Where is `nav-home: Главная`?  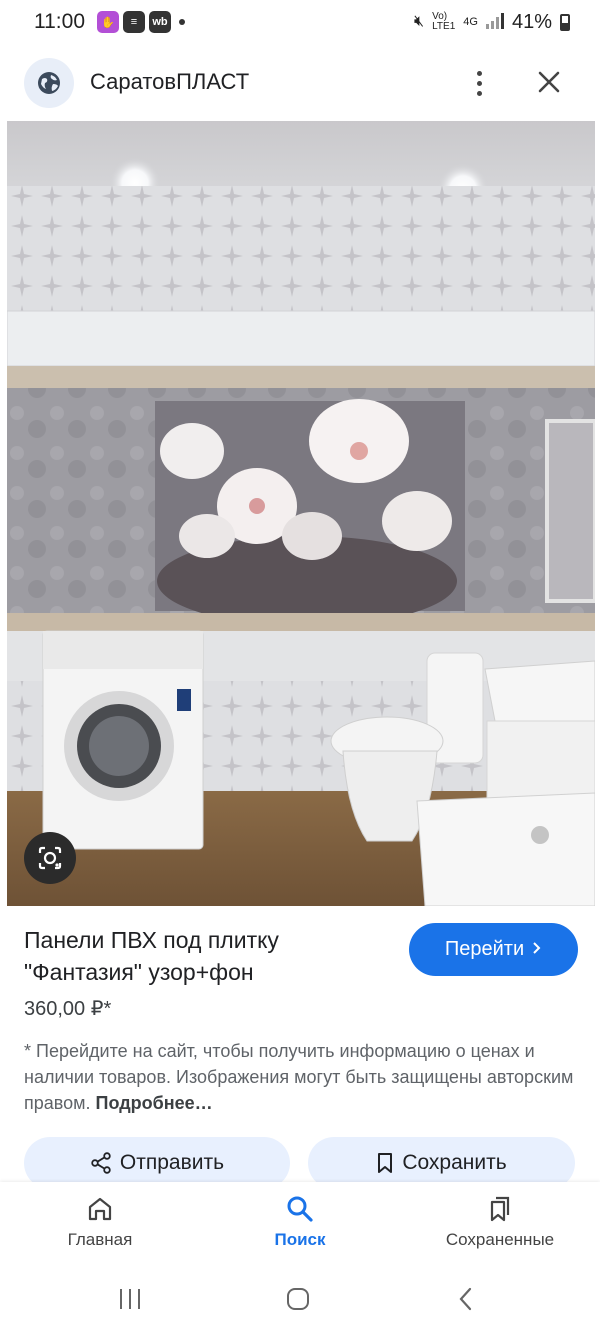 nav-home: Главная is located at coordinates (100, 1222).